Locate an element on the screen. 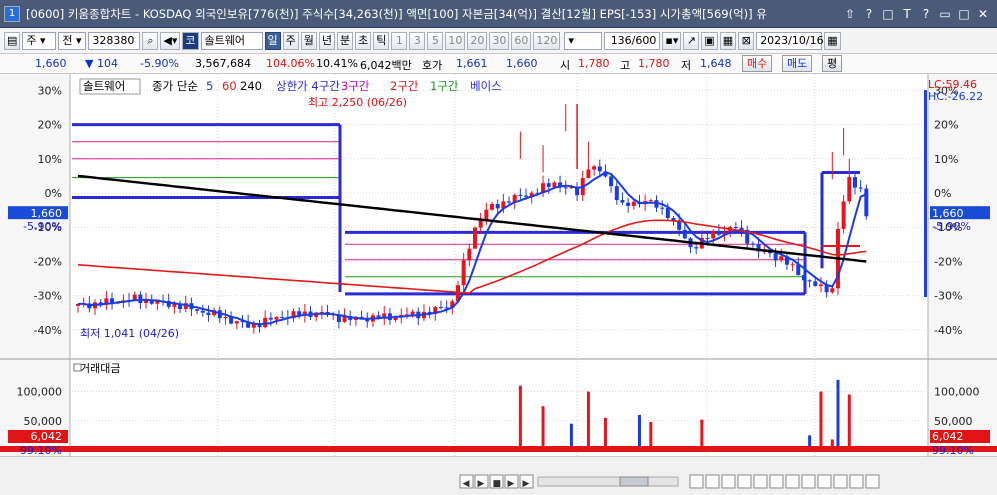  legend-zone2: 2구간 is located at coordinates (404, 86).